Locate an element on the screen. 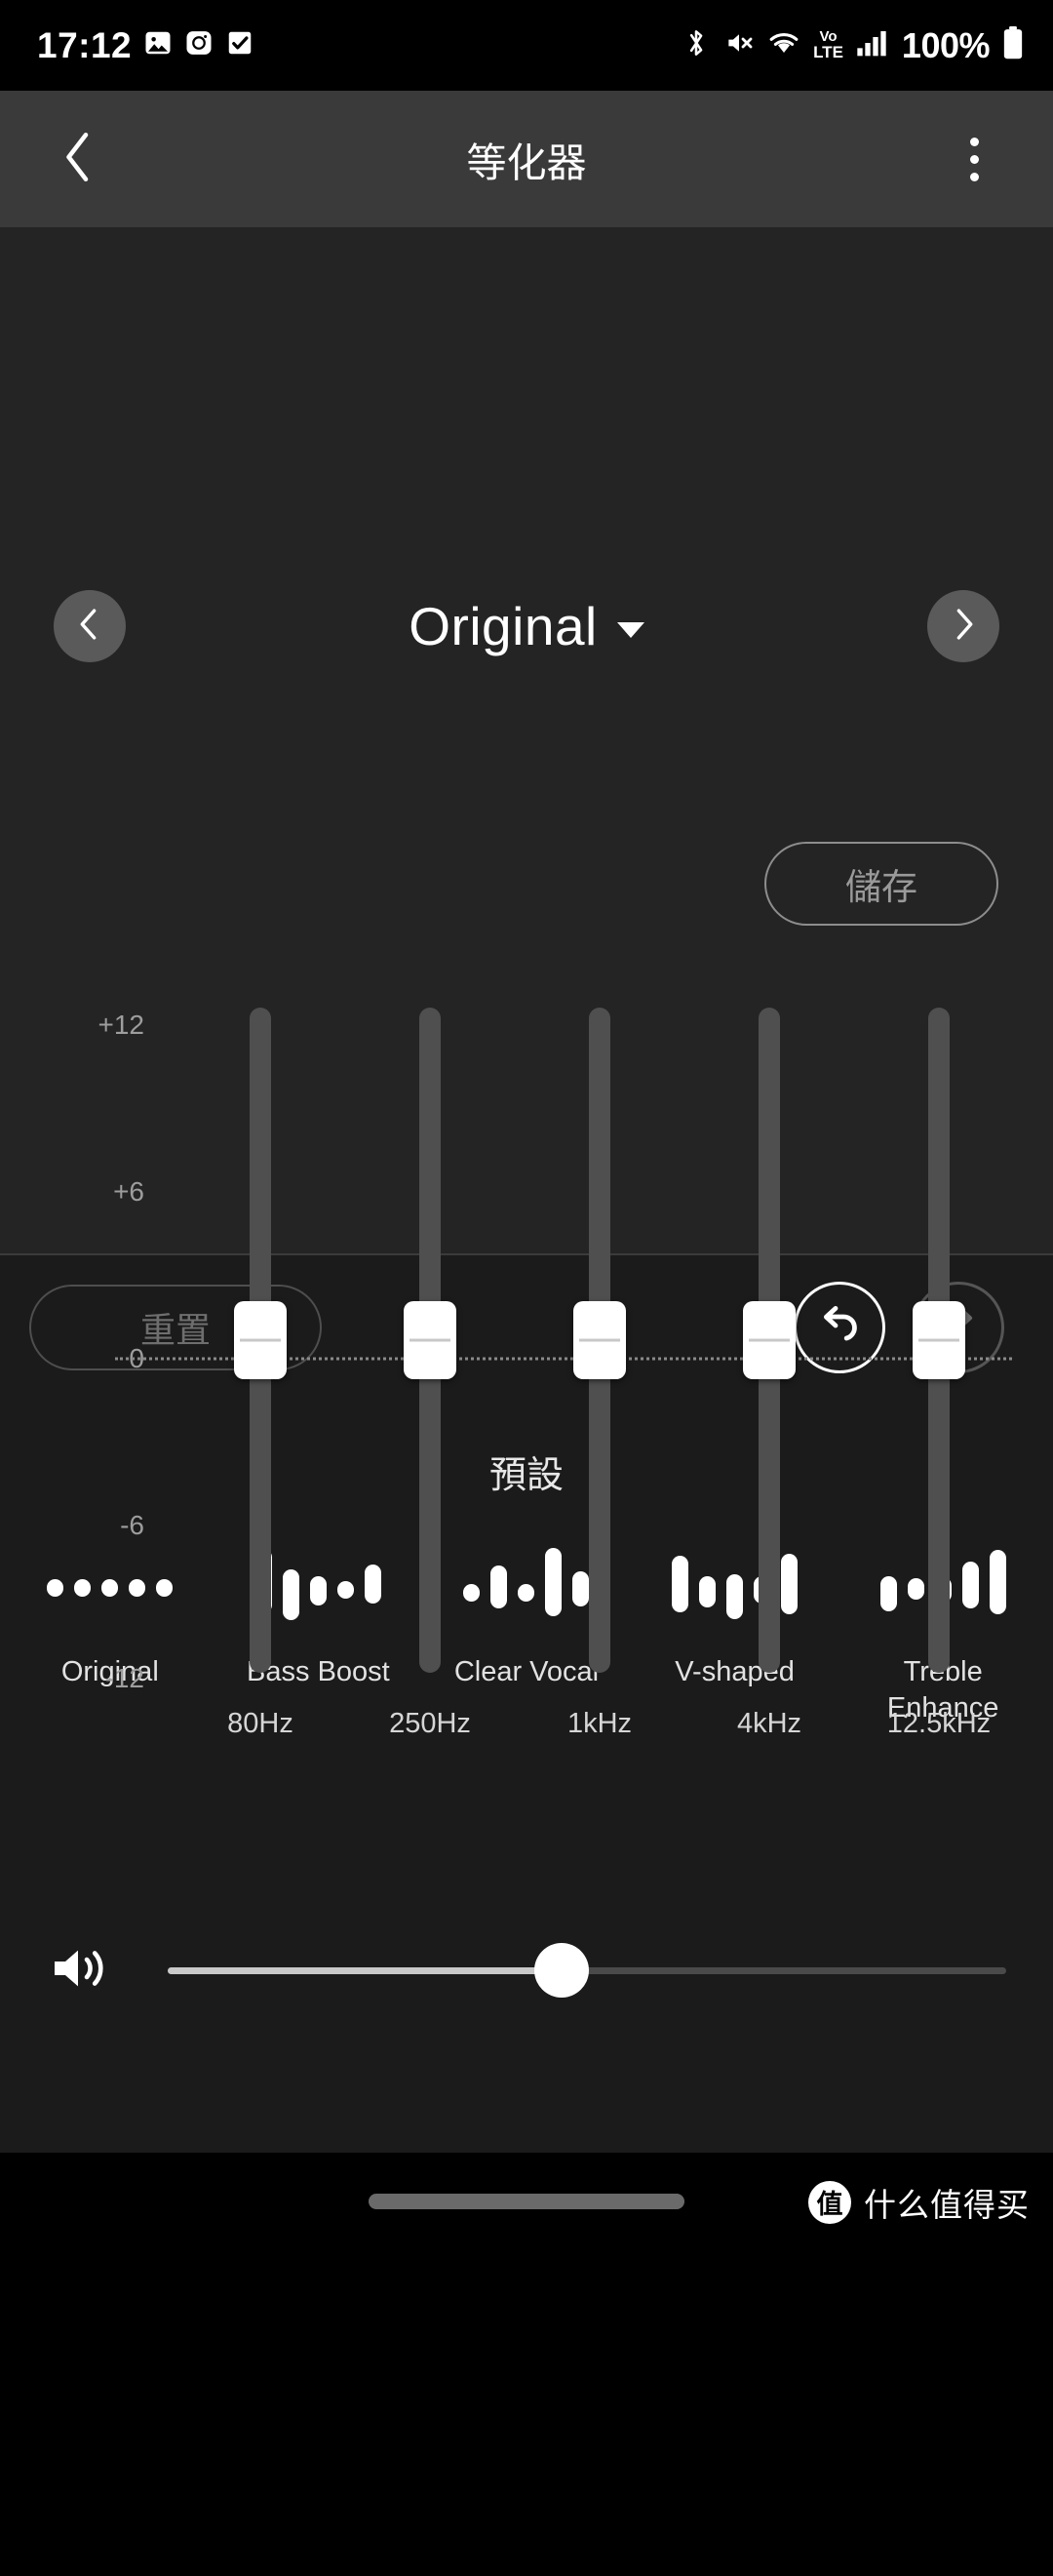 Image resolution: width=1053 pixels, height=2576 pixels. back-button is located at coordinates (79, 159).